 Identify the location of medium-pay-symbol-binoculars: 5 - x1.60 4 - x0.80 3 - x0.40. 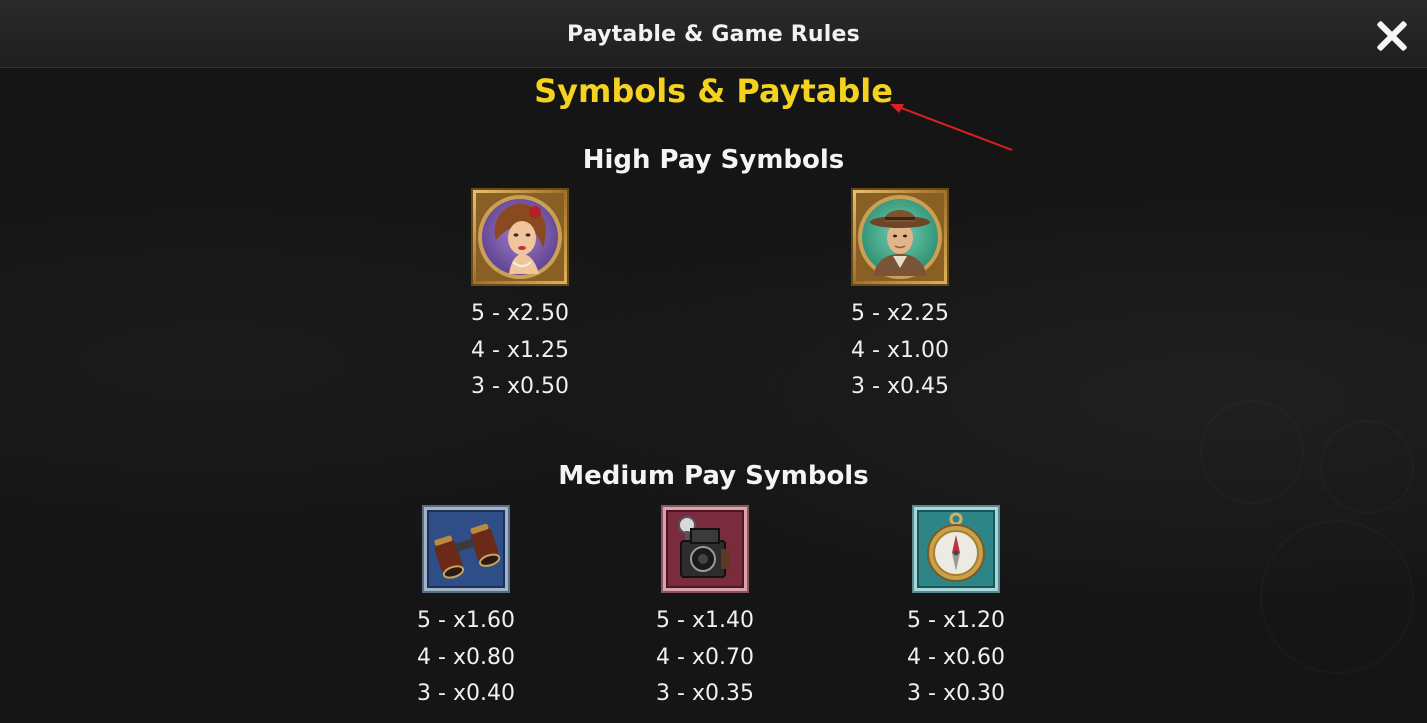
(466, 609).